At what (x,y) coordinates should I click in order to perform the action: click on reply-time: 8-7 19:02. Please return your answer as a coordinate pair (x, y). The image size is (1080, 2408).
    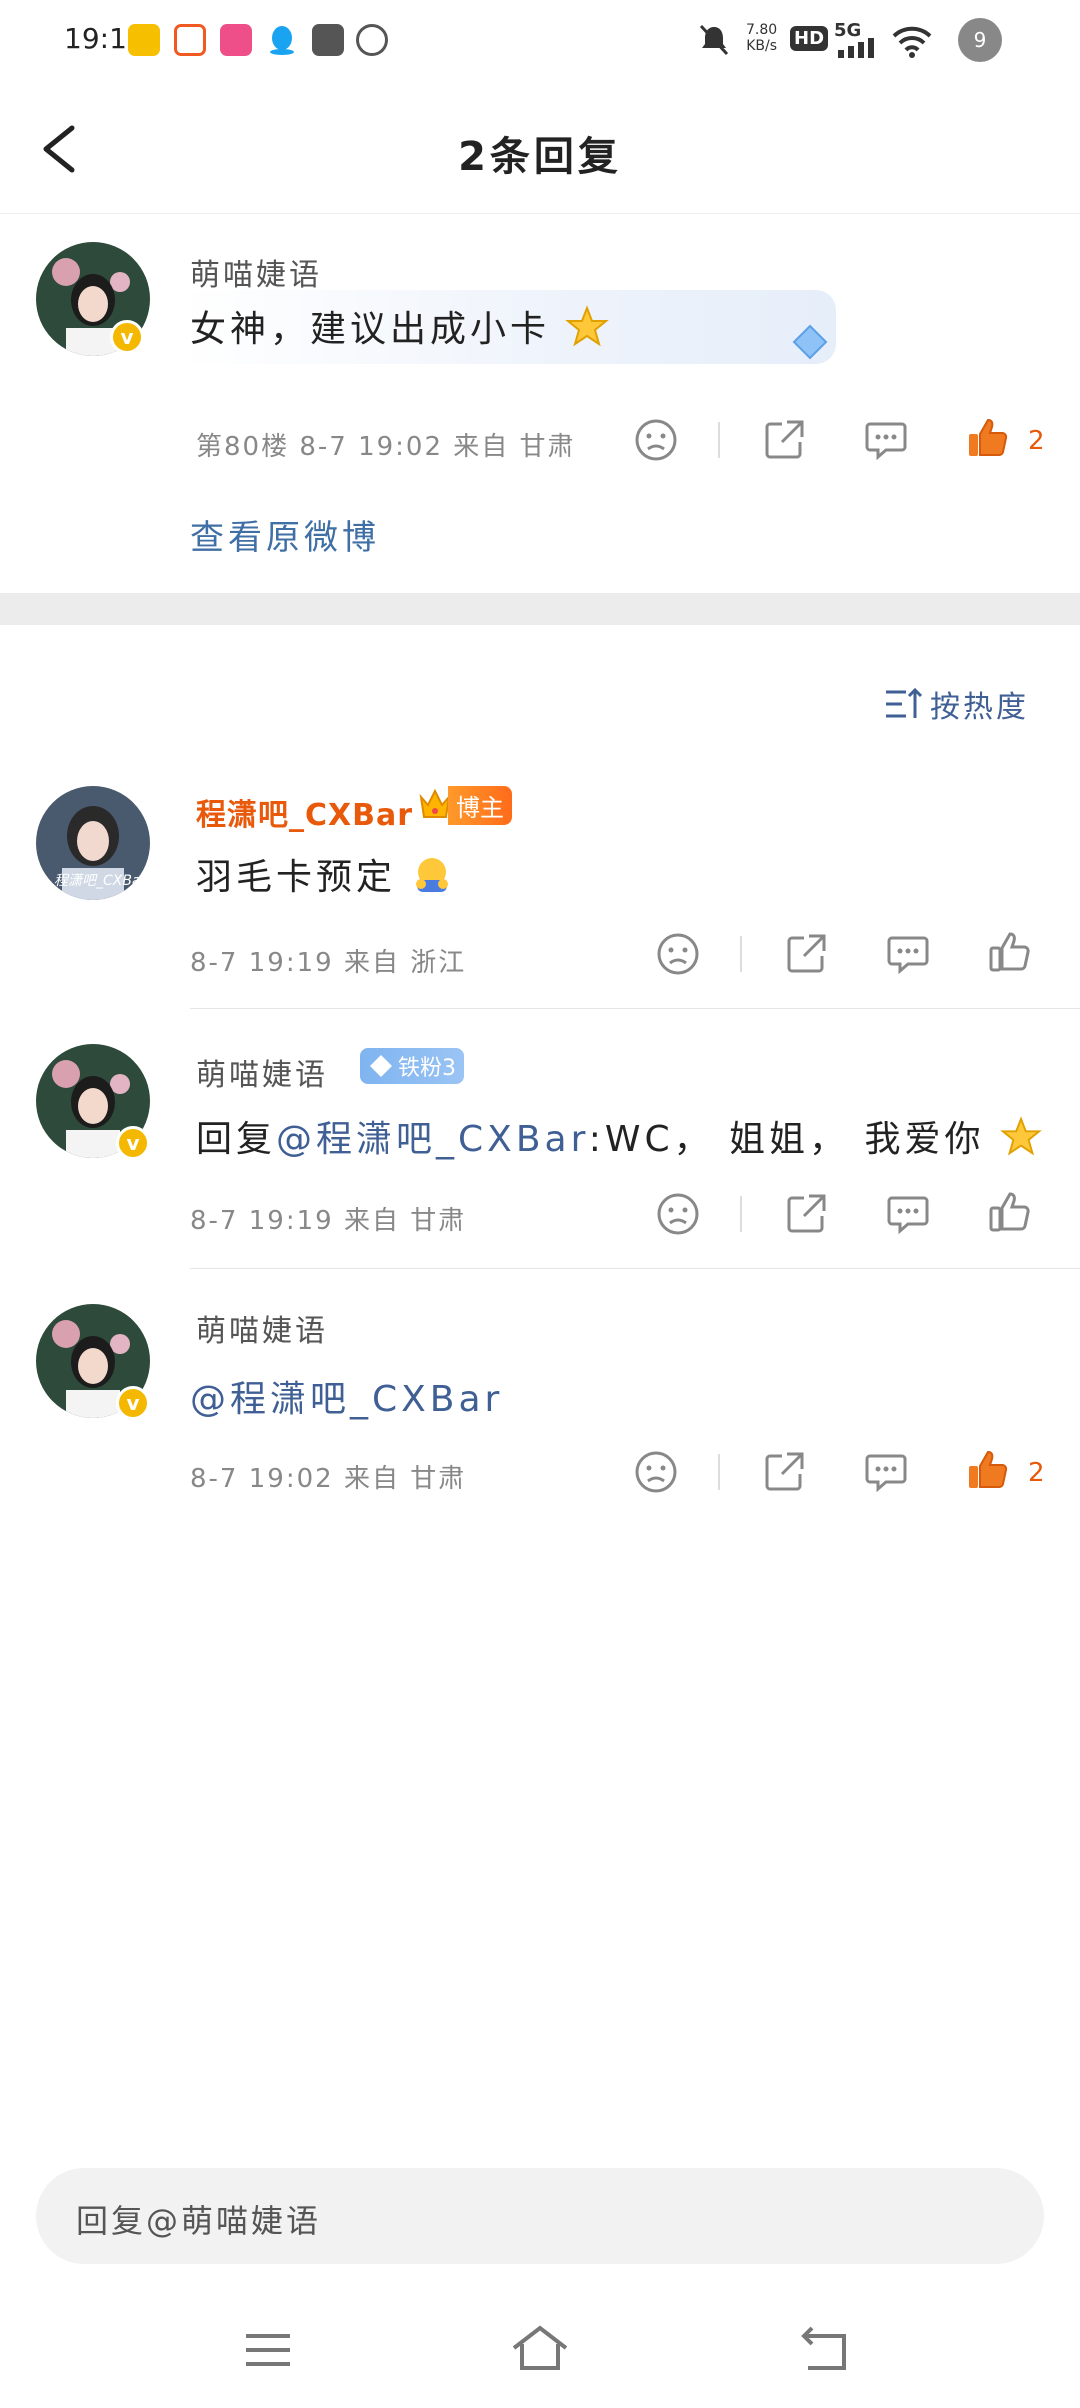
    Looking at the image, I should click on (262, 1479).